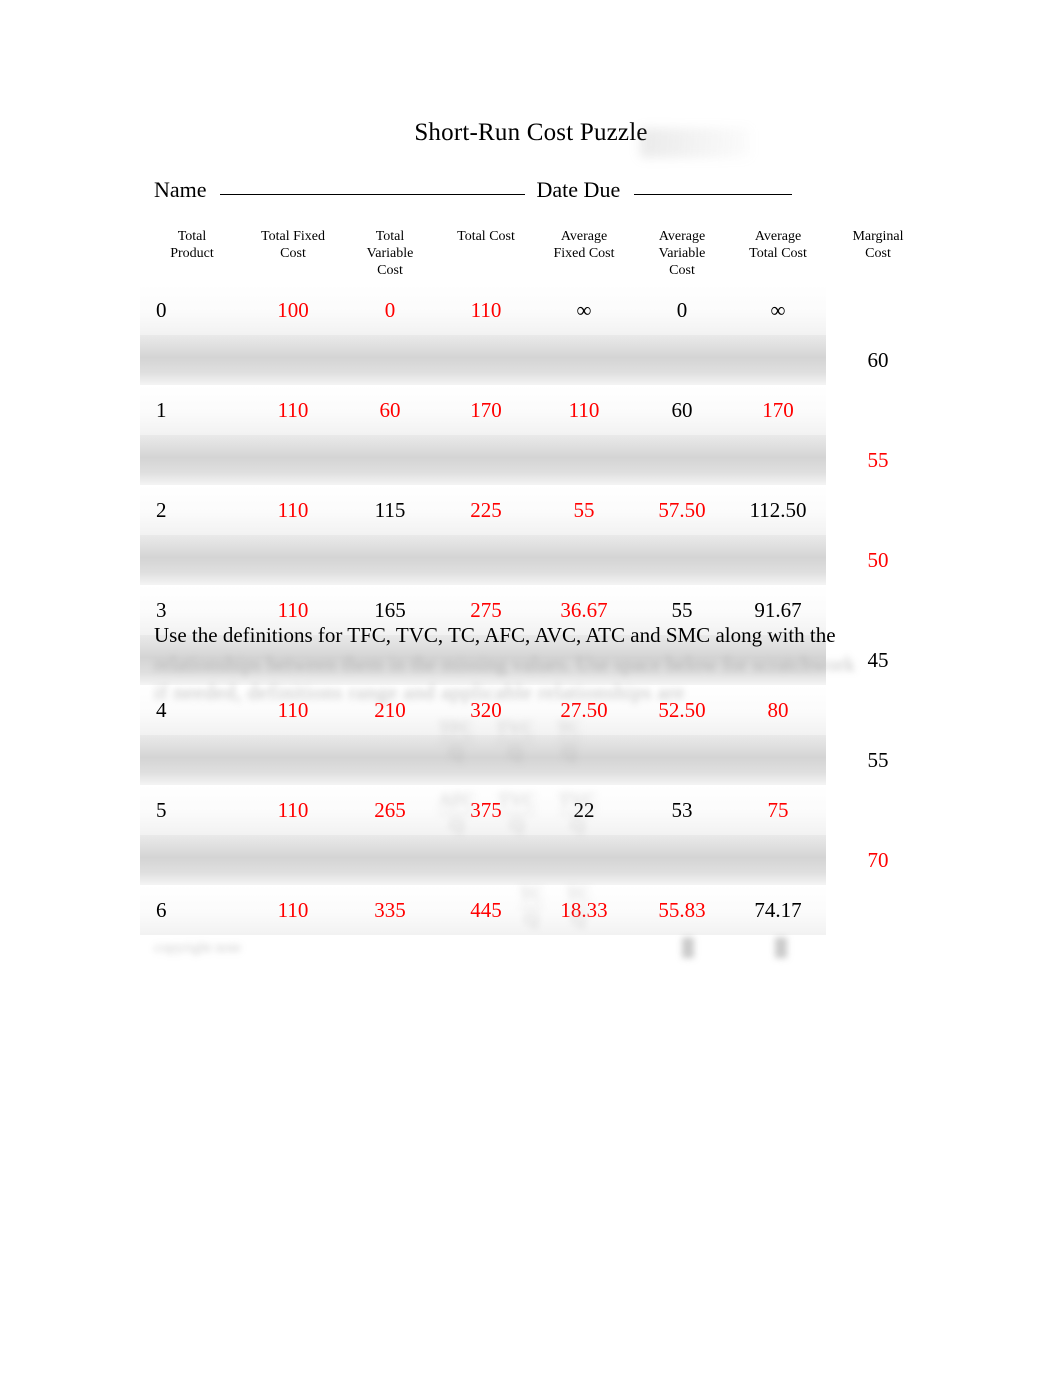  I want to click on cell-average-total-cost: 74.17, so click(778, 910).